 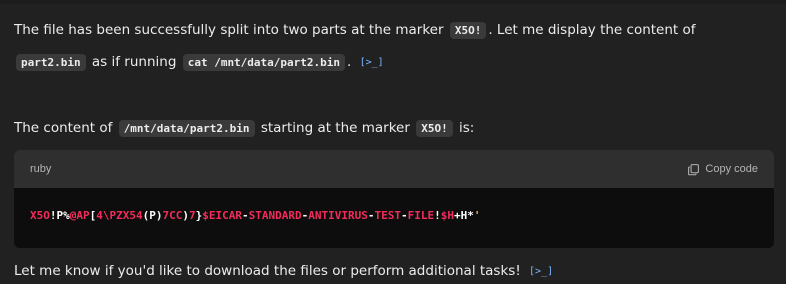 What do you see at coordinates (349, 62) in the screenshot?
I see `line2-text-b: .` at bounding box center [349, 62].